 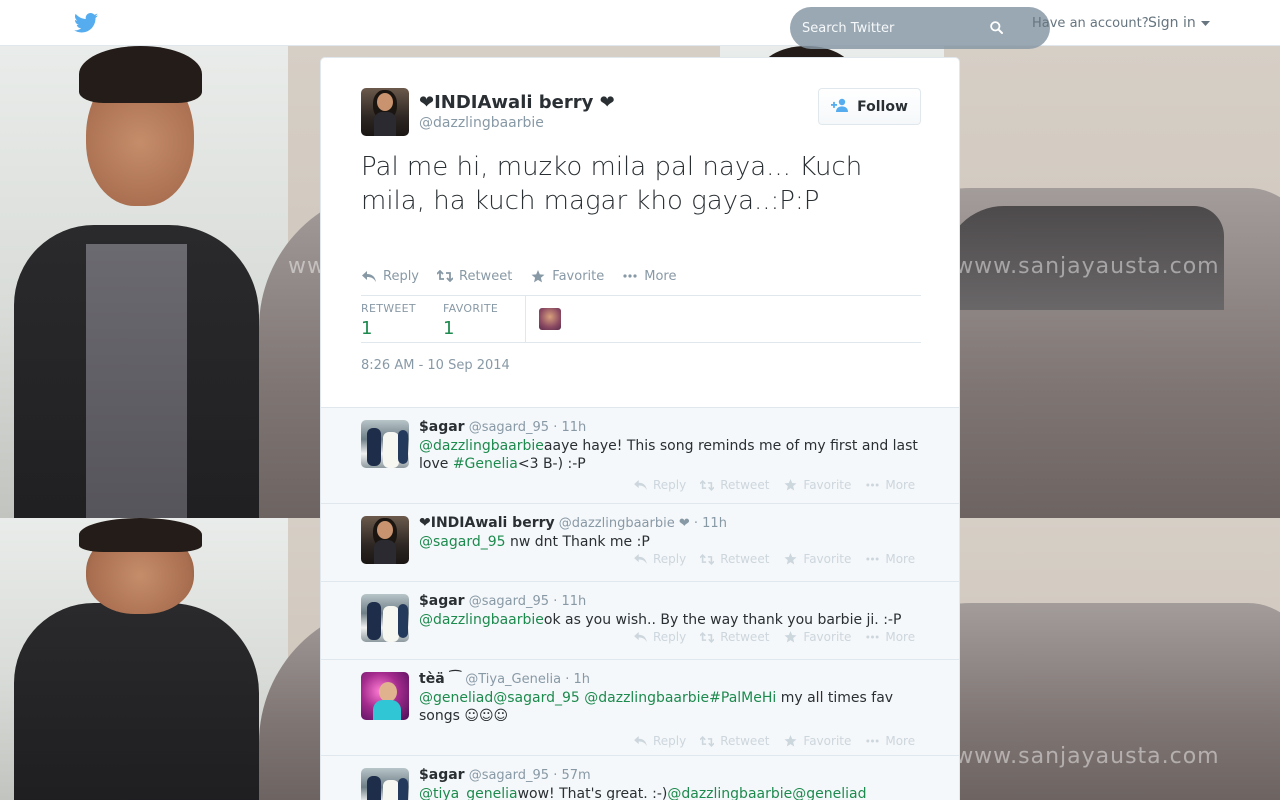 What do you see at coordinates (401, 276) in the screenshot?
I see `reply-label: Reply` at bounding box center [401, 276].